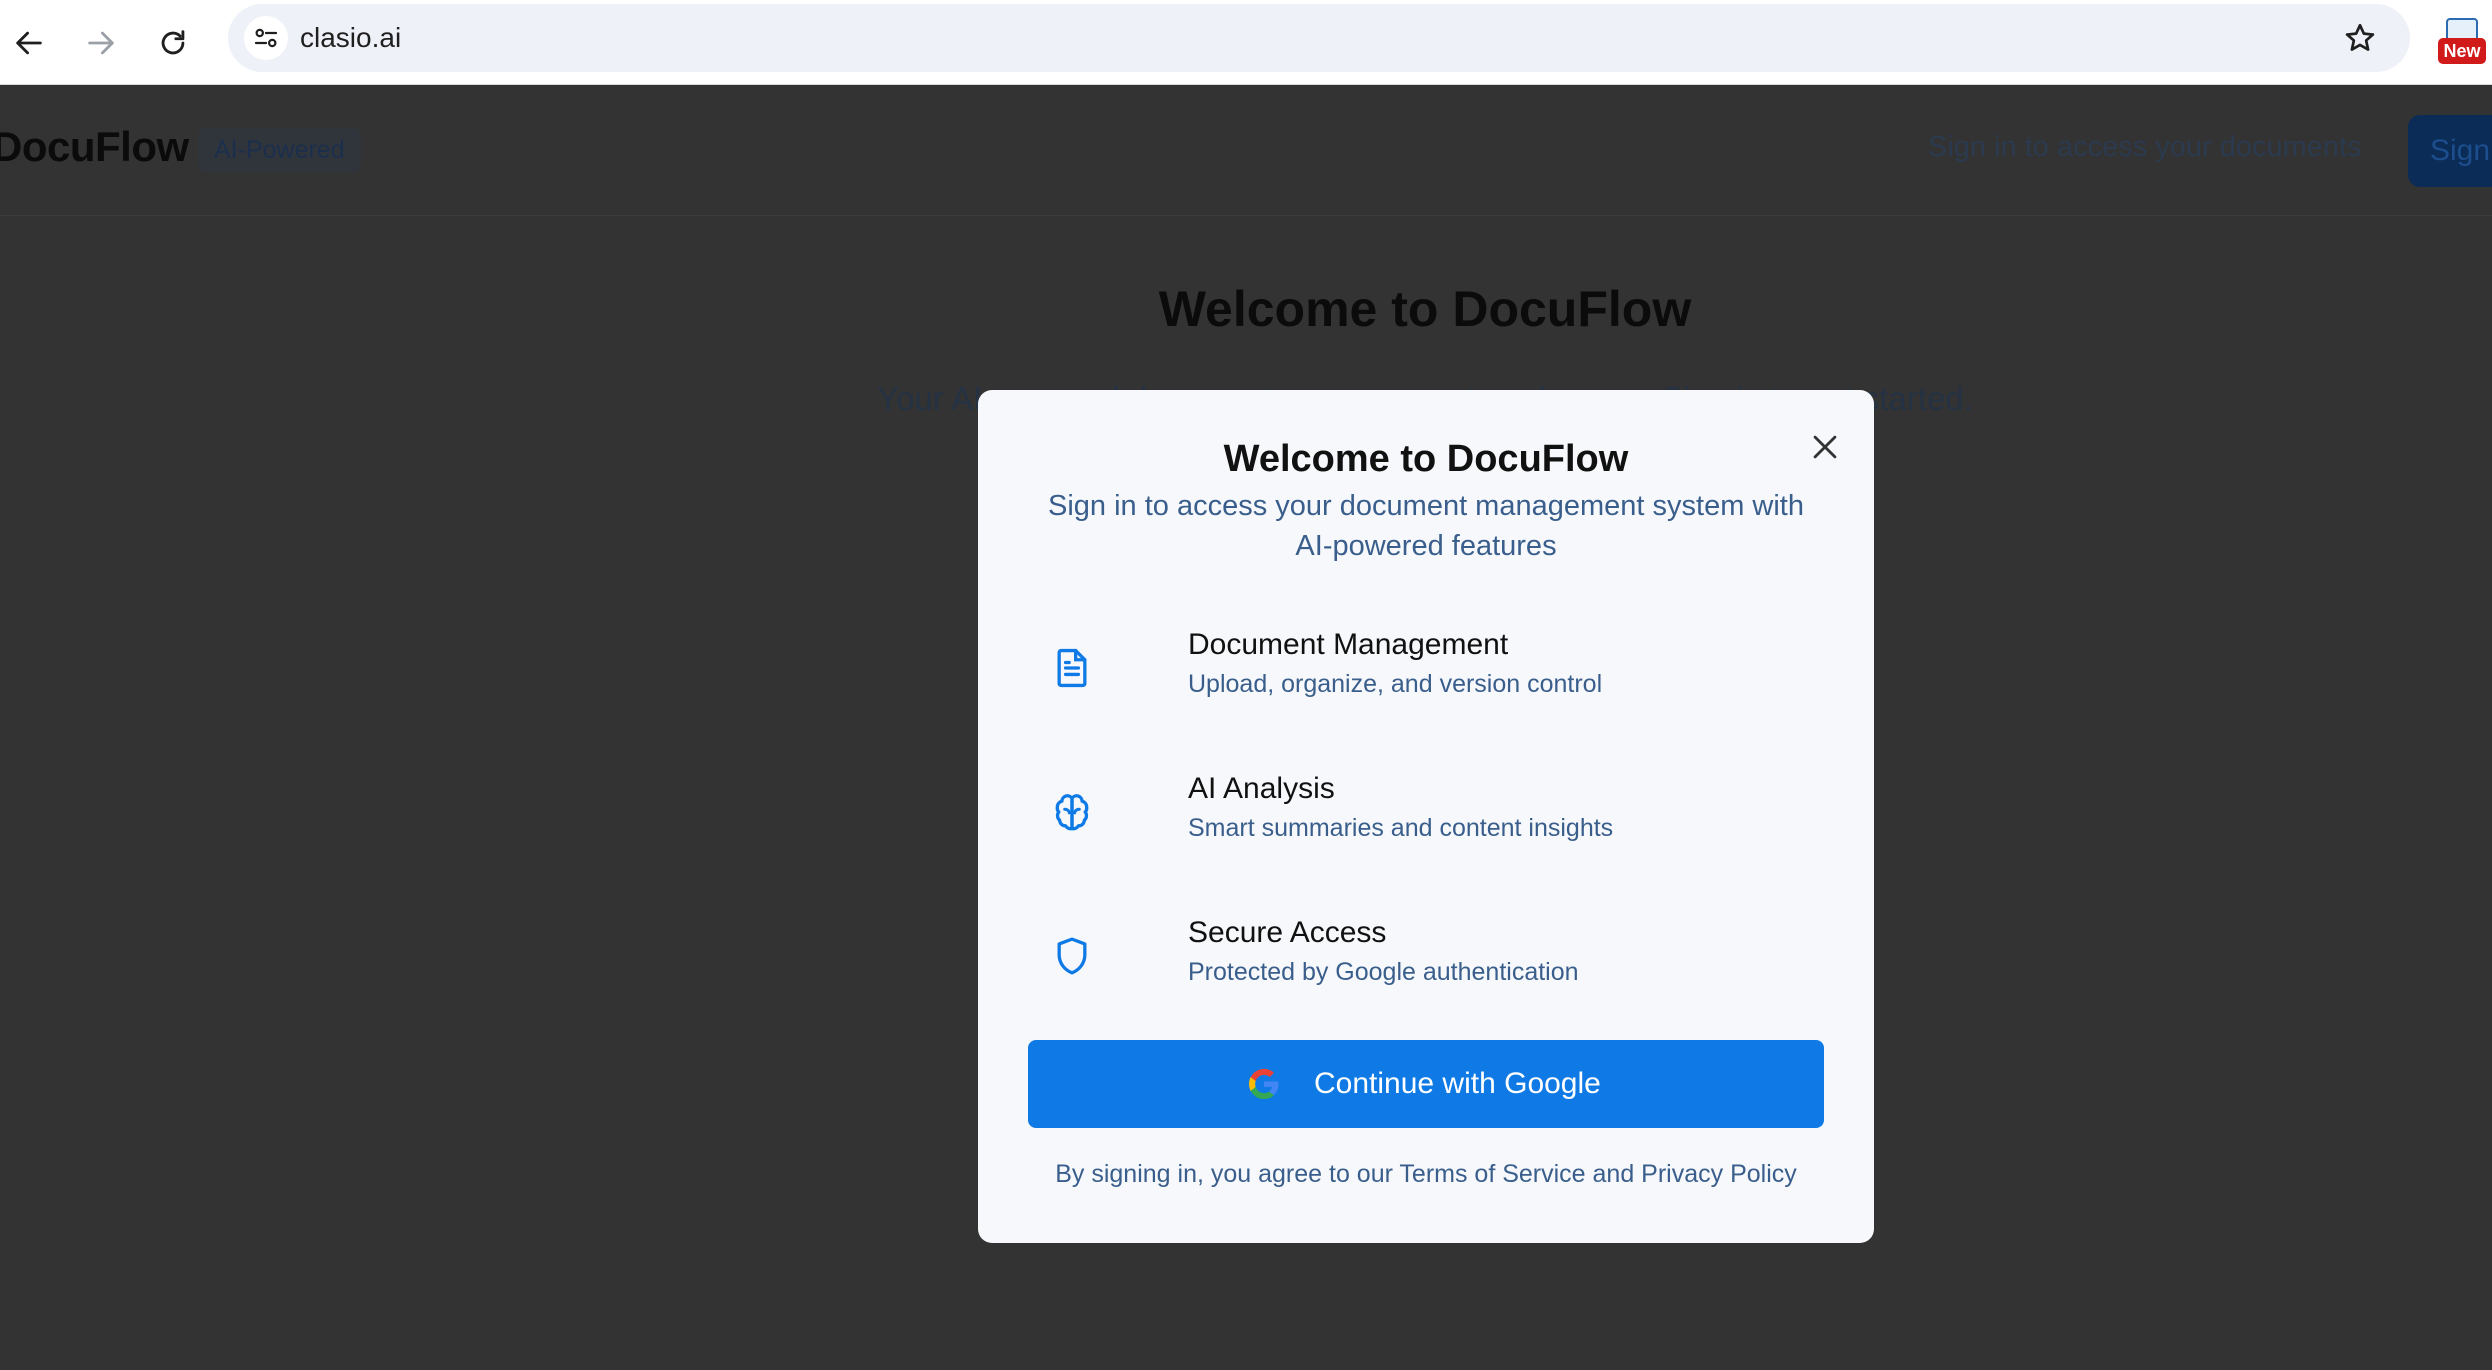  I want to click on continue-with-google-button: Continue with Google, so click(1426, 1084).